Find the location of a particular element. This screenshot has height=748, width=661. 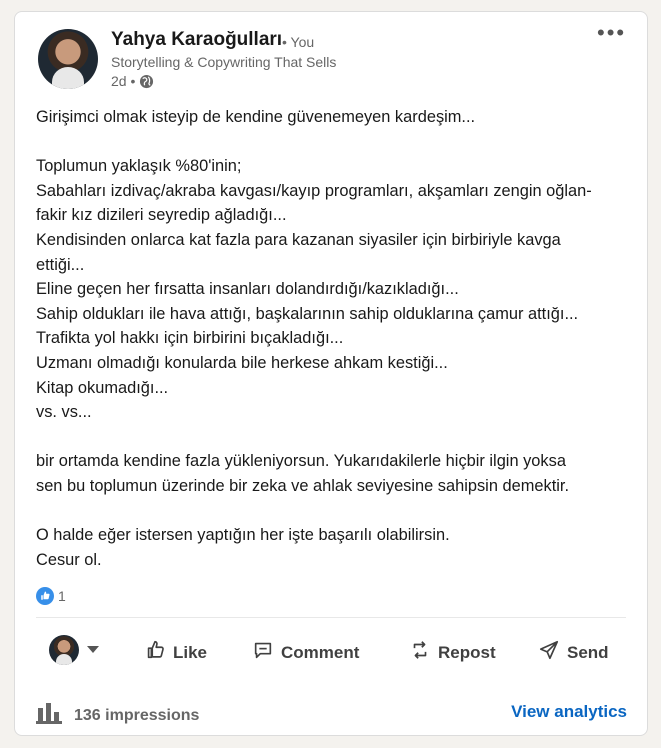

globe-icon is located at coordinates (146, 81).